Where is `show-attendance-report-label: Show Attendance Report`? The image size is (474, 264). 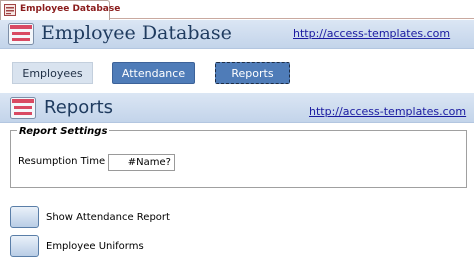 show-attendance-report-label: Show Attendance Report is located at coordinates (108, 217).